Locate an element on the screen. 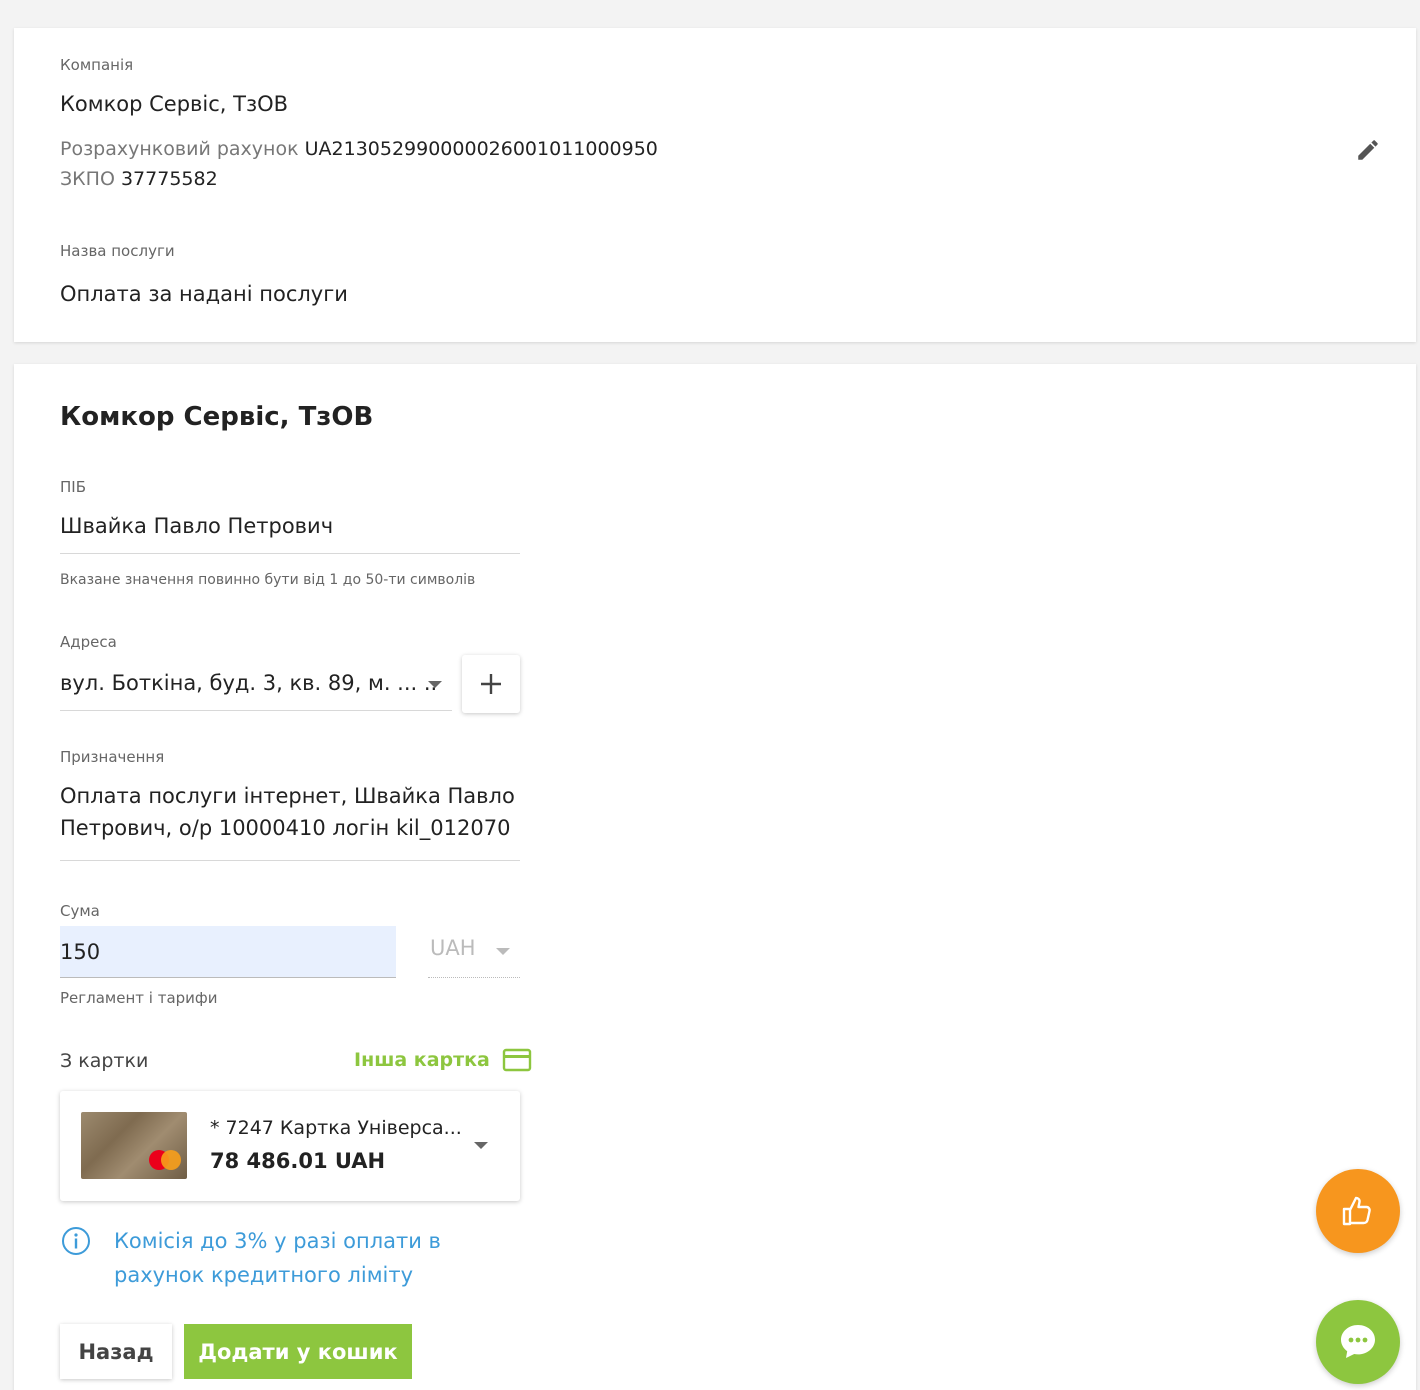 Image resolution: width=1420 pixels, height=1390 pixels. address-select: вул. Боткіна, буд. 3, кв. 89, м. ... .. is located at coordinates (256, 688).